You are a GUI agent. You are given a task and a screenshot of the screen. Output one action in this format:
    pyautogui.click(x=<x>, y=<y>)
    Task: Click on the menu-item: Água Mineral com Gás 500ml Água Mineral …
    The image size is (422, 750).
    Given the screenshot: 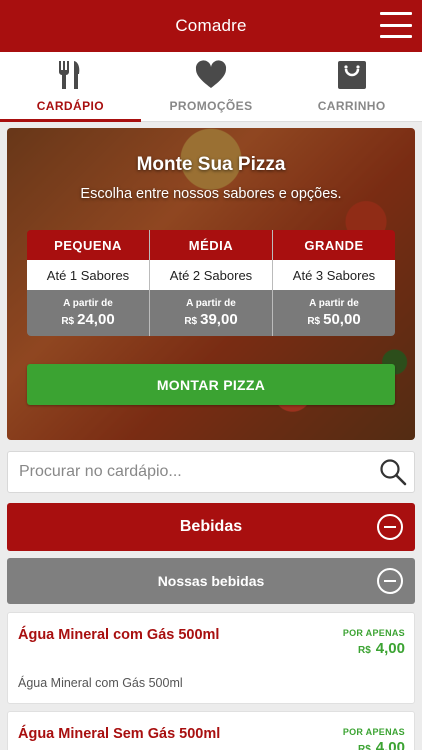 What is the action you would take?
    pyautogui.click(x=211, y=658)
    